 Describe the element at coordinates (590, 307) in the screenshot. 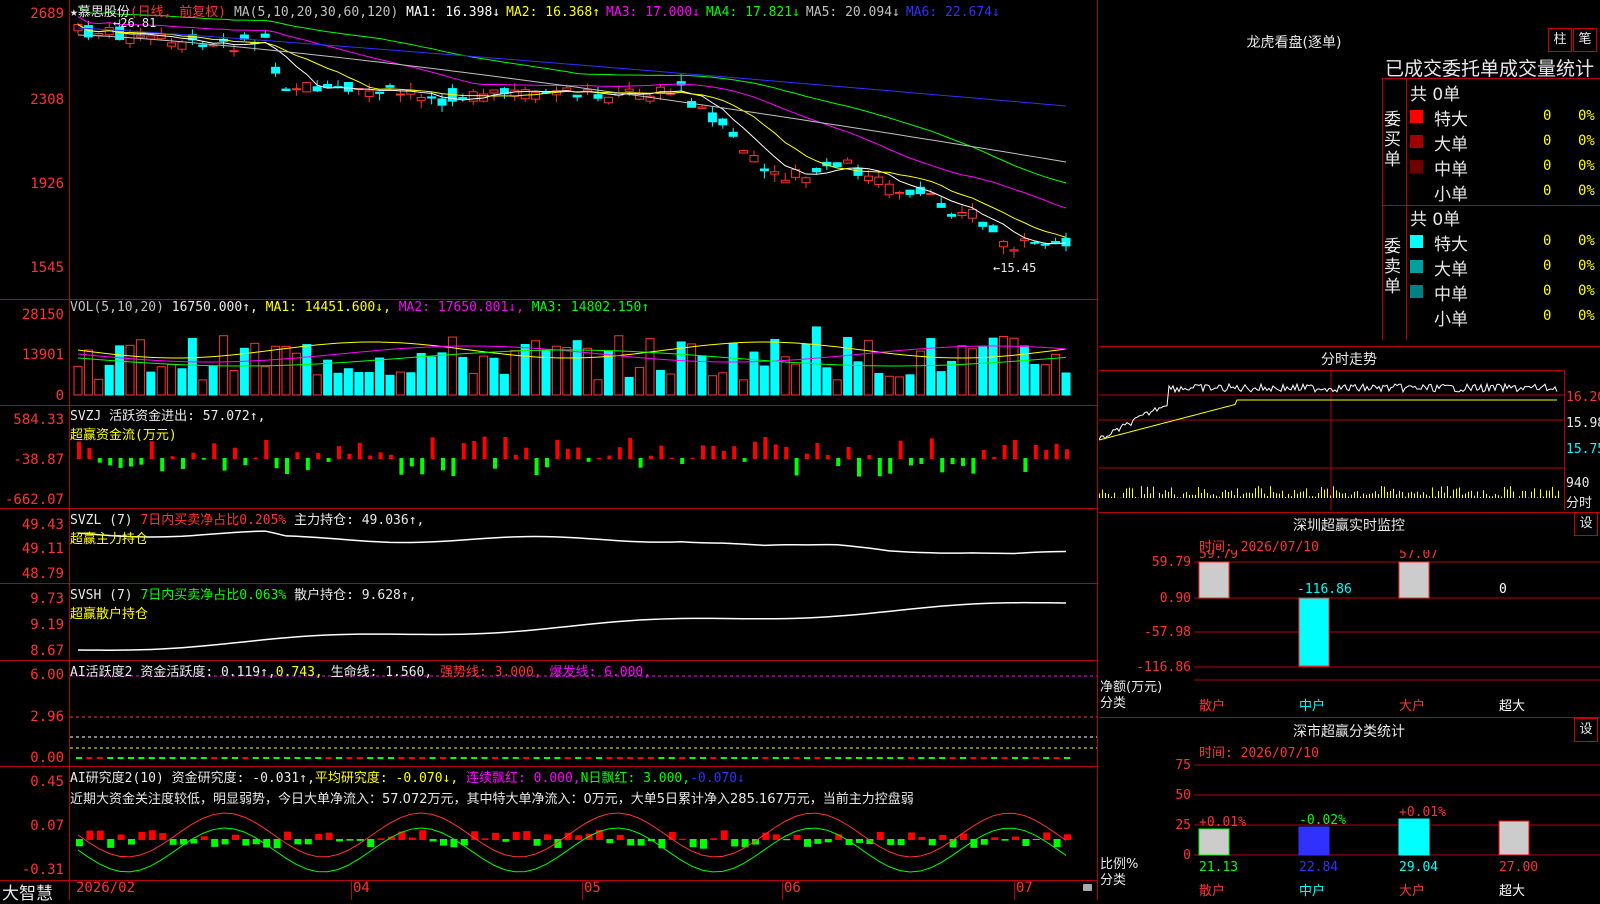

I see `vol-ma3: MA3: 14802.150↑` at that location.